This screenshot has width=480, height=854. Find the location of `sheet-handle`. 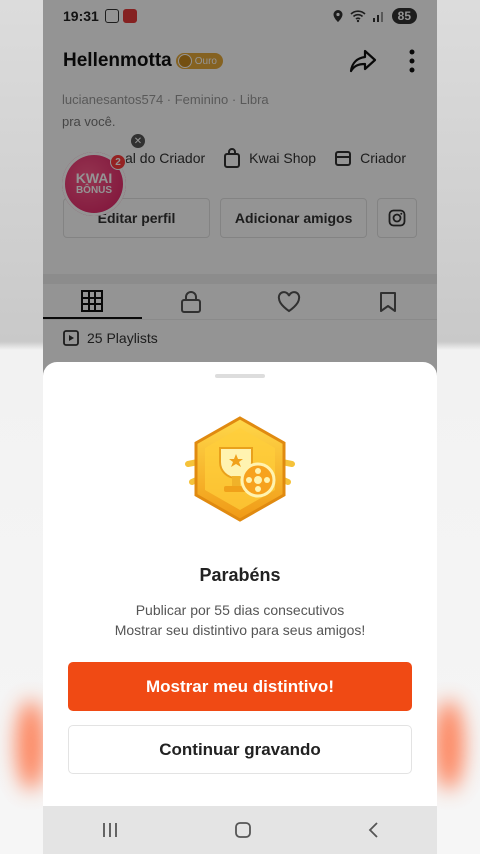

sheet-handle is located at coordinates (240, 376).